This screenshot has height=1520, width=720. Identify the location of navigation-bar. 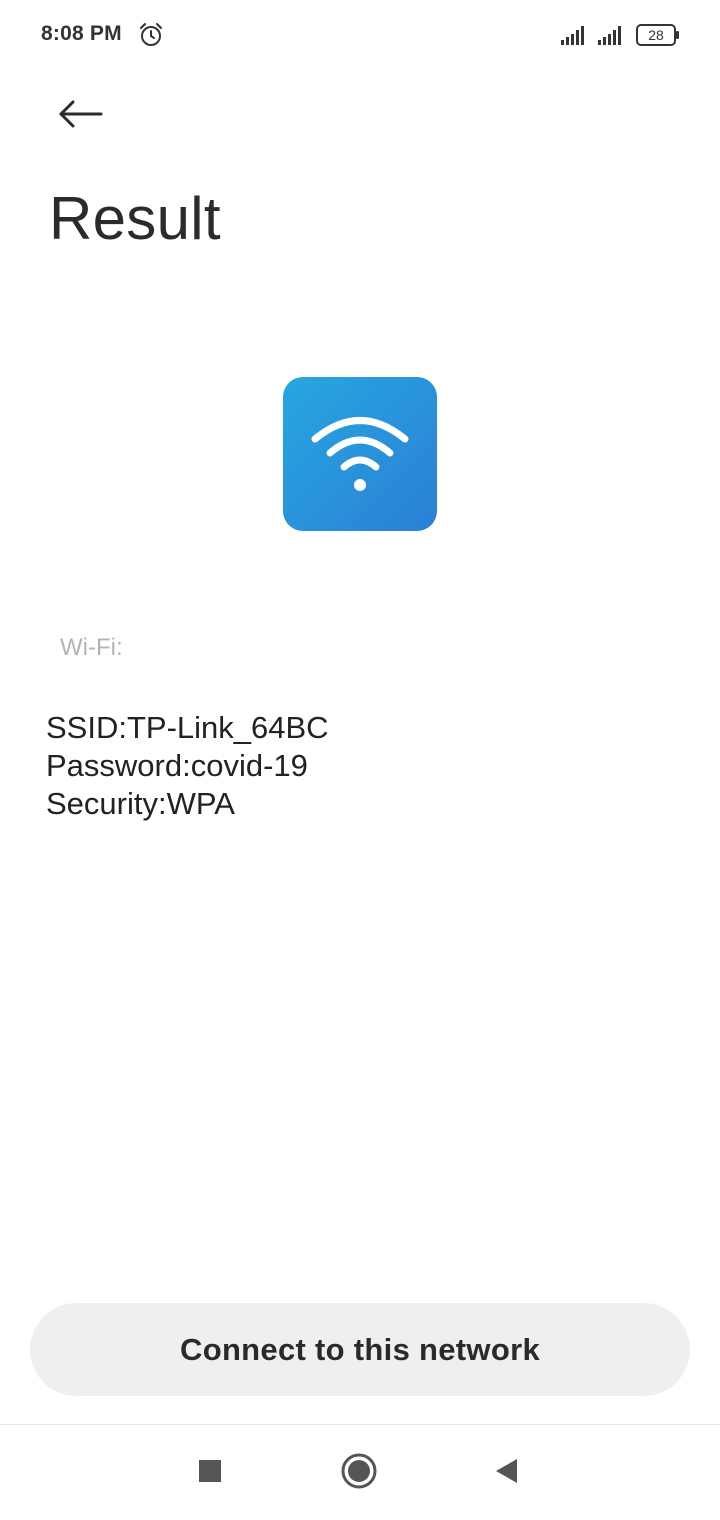
(360, 1472).